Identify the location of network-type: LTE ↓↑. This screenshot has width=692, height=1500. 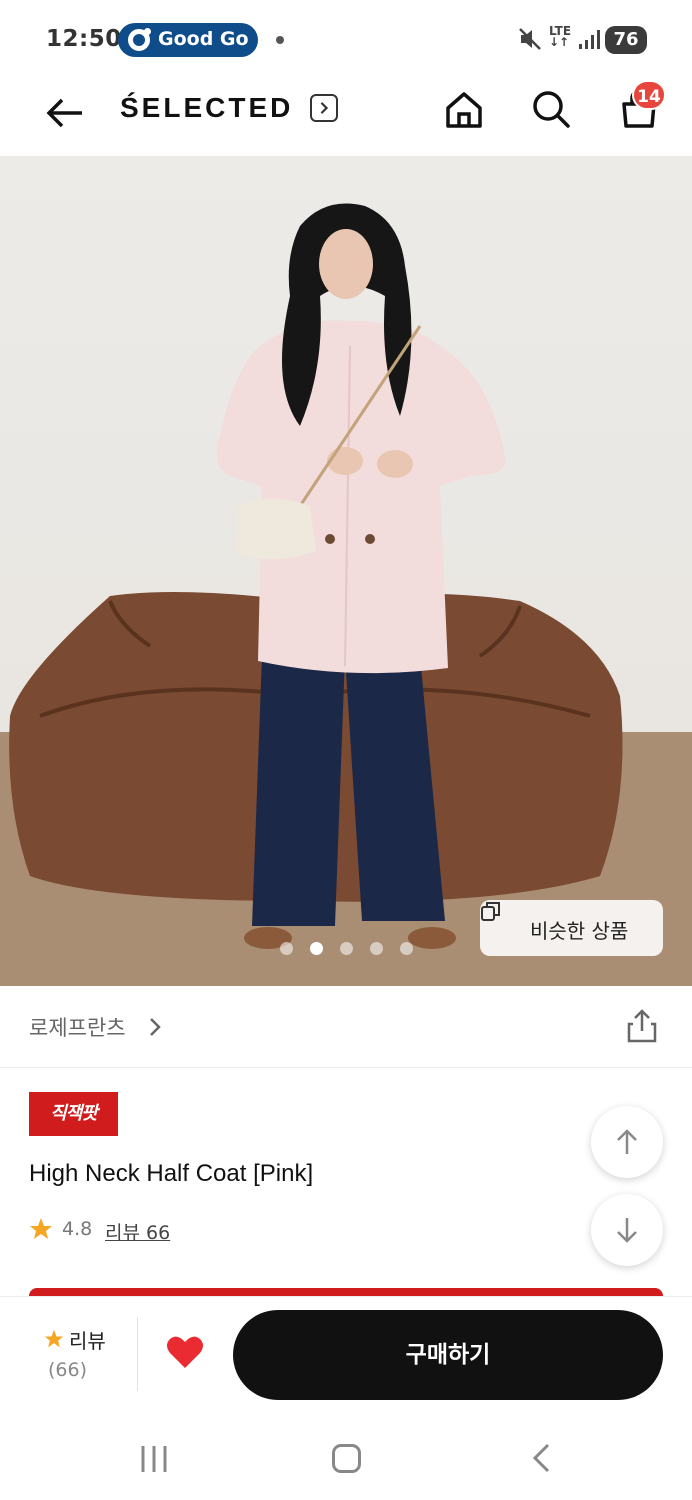
(560, 36).